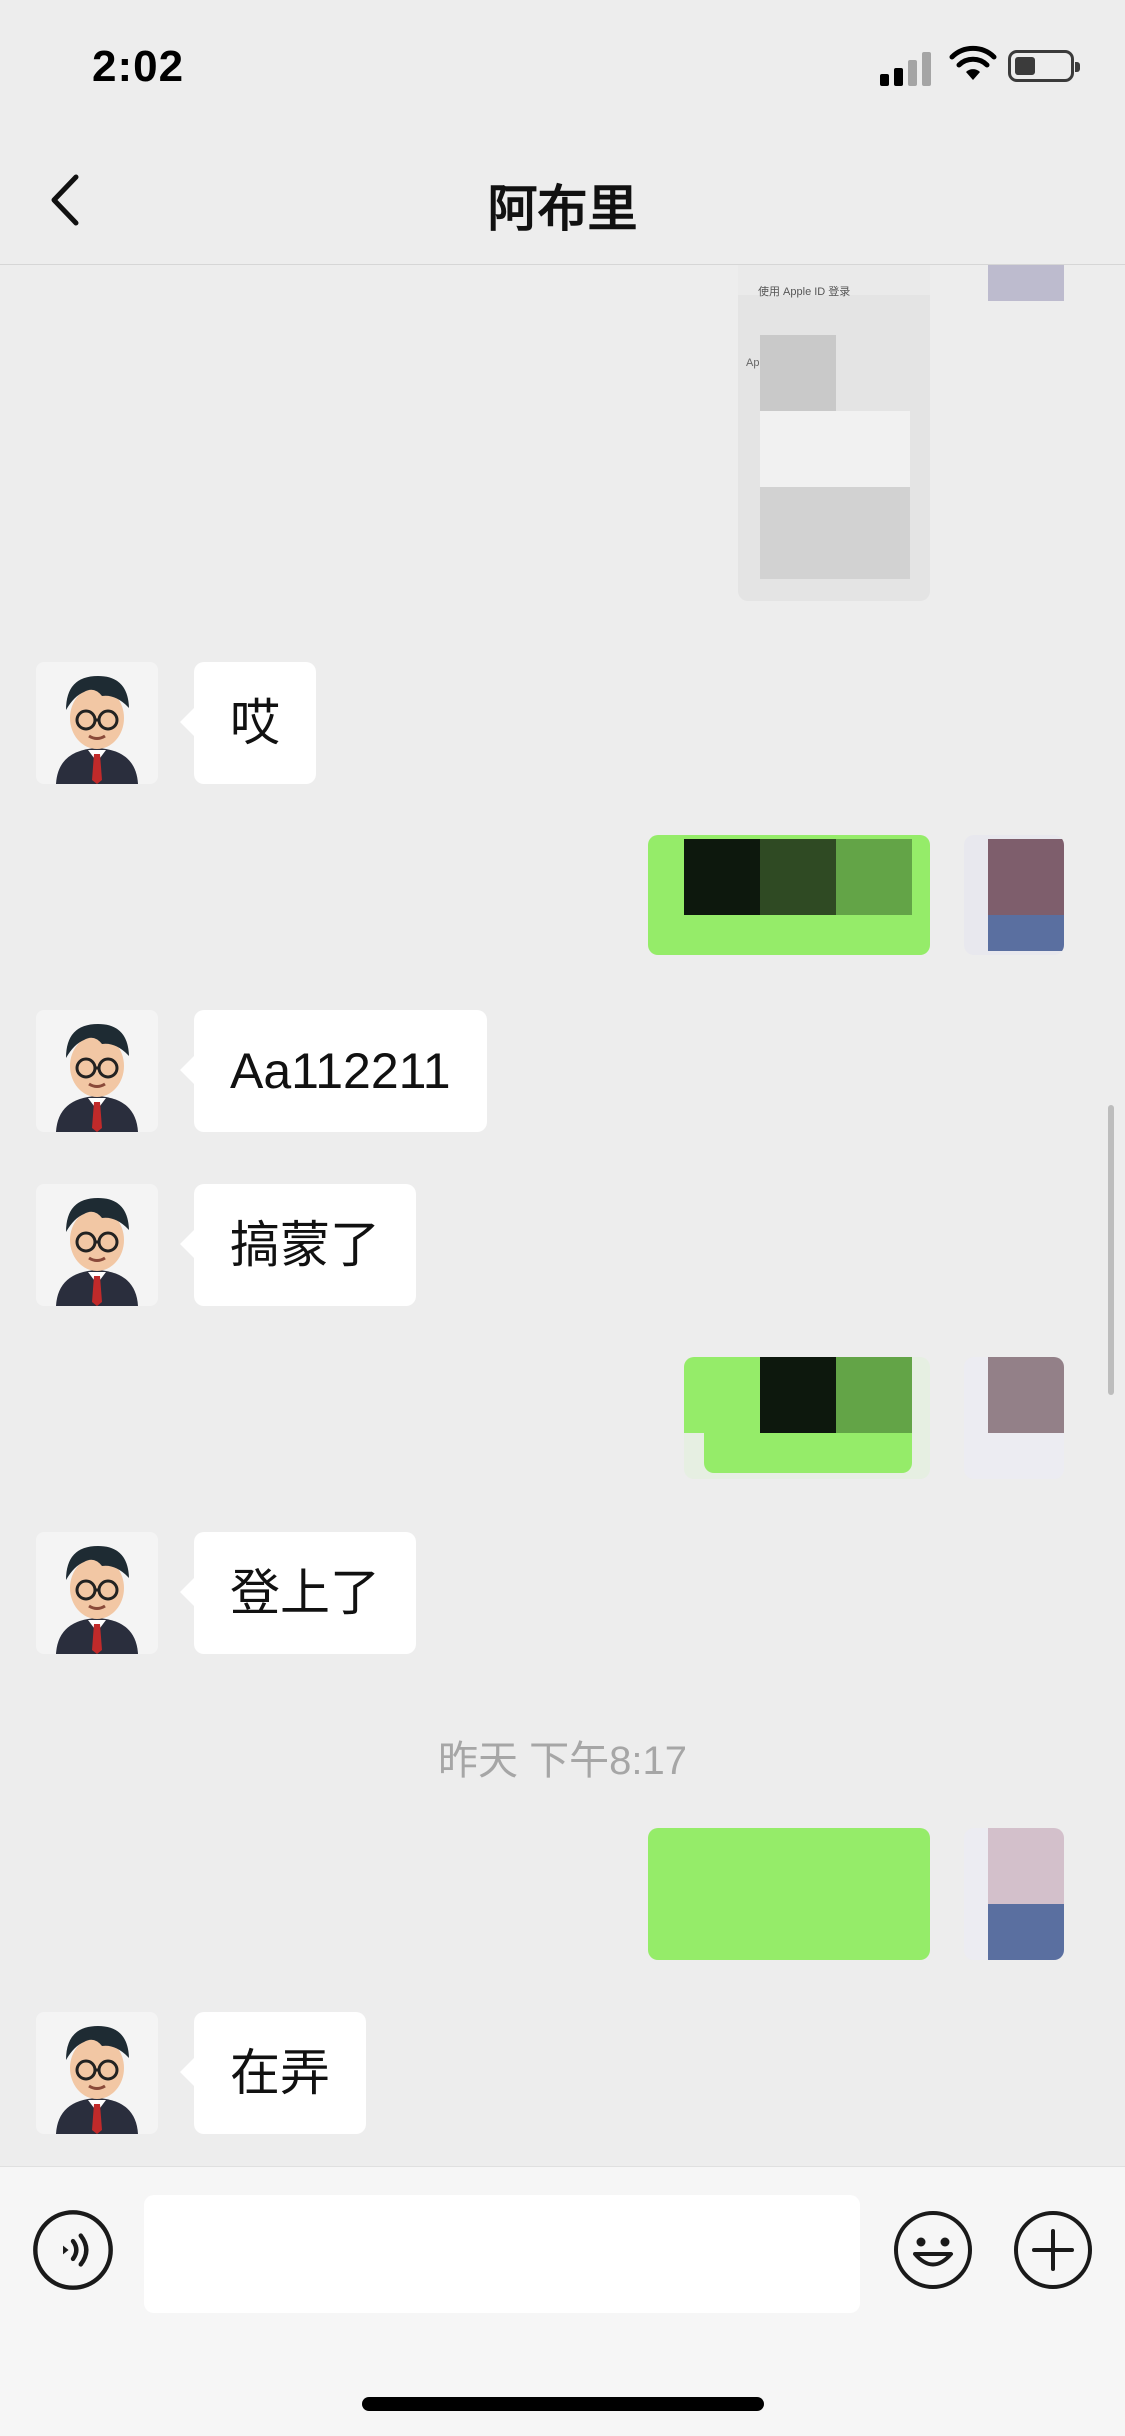 This screenshot has height=2436, width=1125. What do you see at coordinates (502, 2254) in the screenshot?
I see `message-input` at bounding box center [502, 2254].